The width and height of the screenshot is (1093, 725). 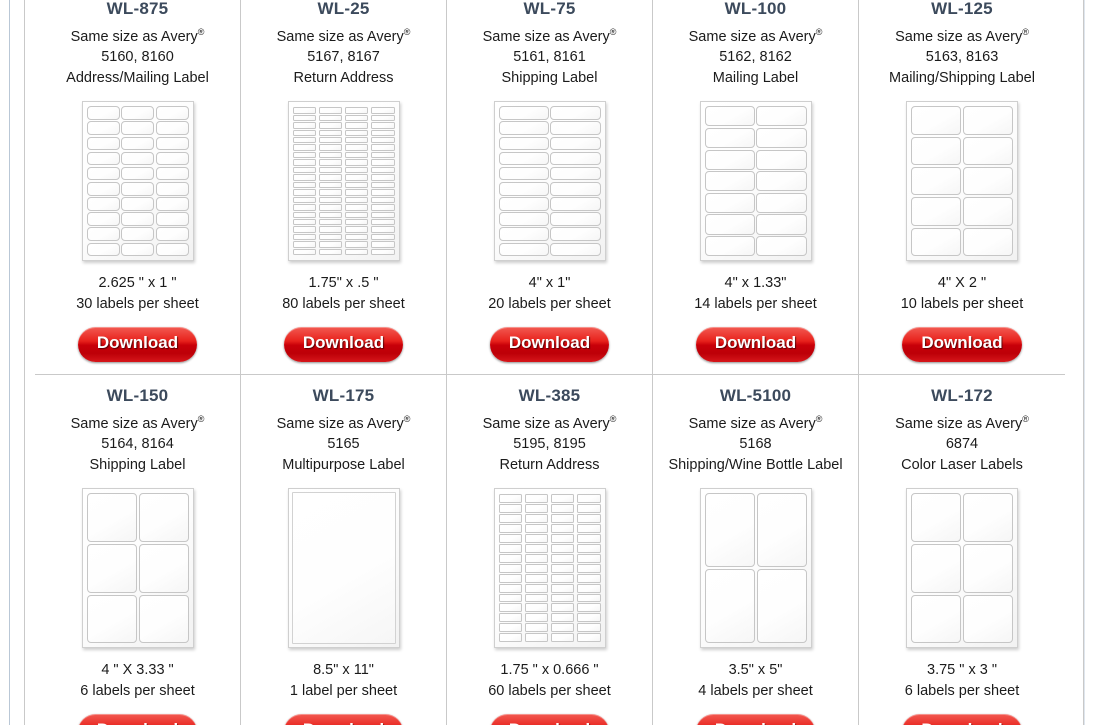 I want to click on labels-per-sheet: 4 labels per sheet, so click(x=755, y=691).